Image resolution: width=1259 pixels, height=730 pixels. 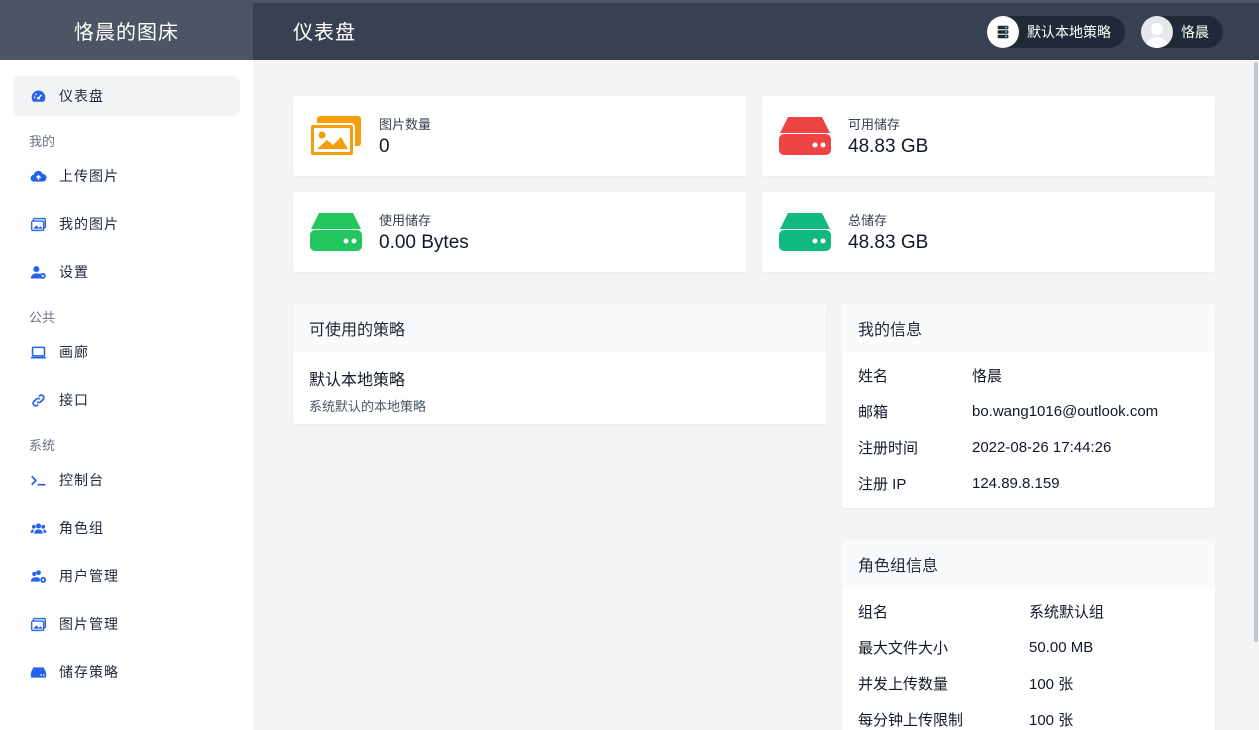 What do you see at coordinates (903, 684) in the screenshot?
I see `info-key: 并发上传数量` at bounding box center [903, 684].